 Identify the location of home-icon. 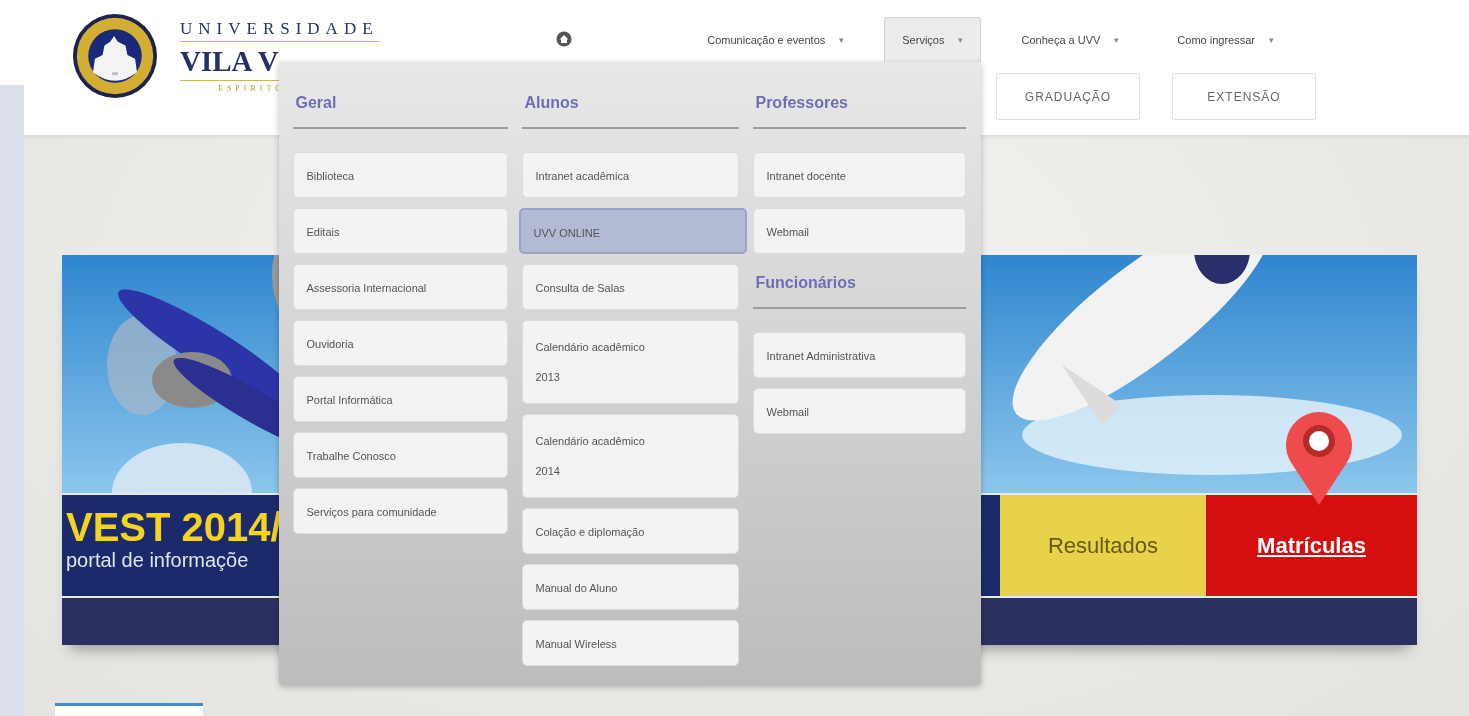
(564, 39).